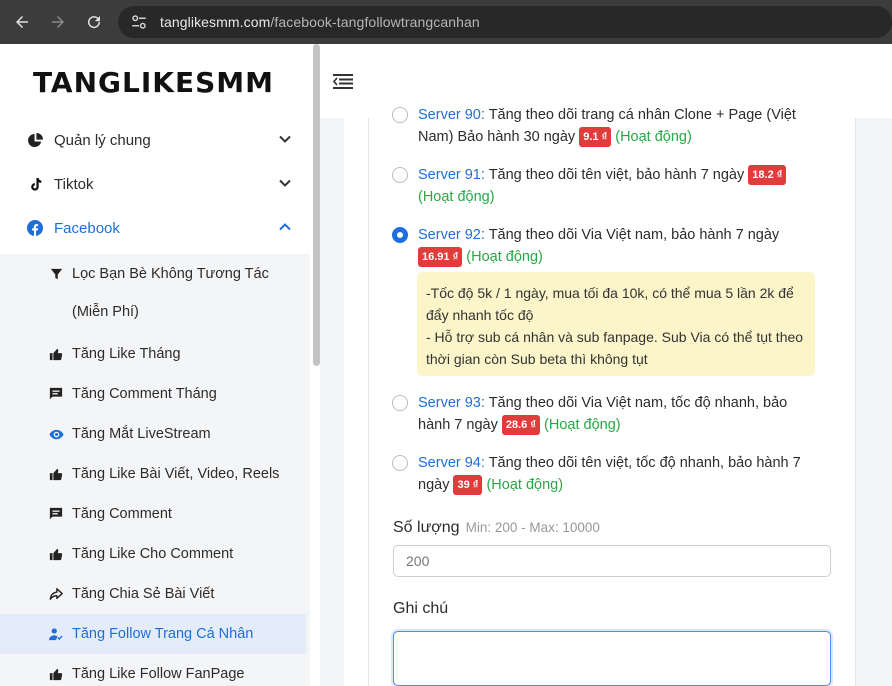 This screenshot has height=686, width=892. I want to click on reload-button, so click(94, 22).